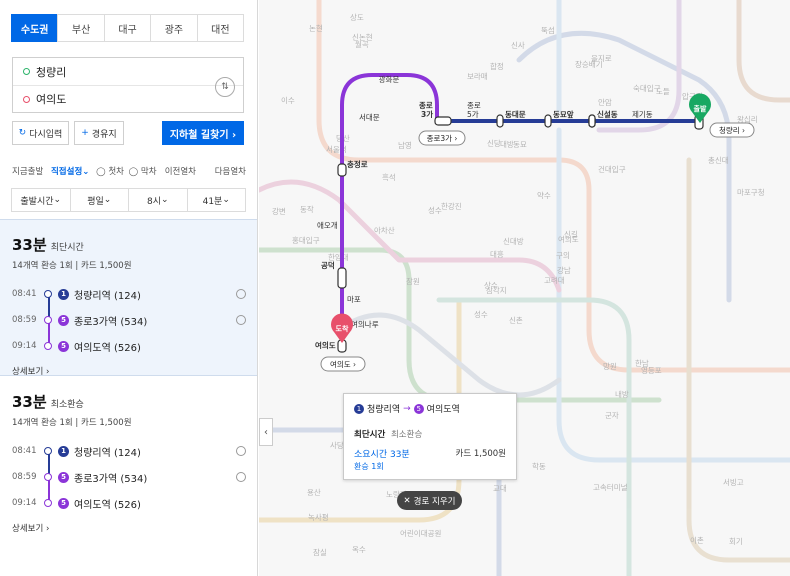  I want to click on label-yeouido: 여의도, so click(325, 345).